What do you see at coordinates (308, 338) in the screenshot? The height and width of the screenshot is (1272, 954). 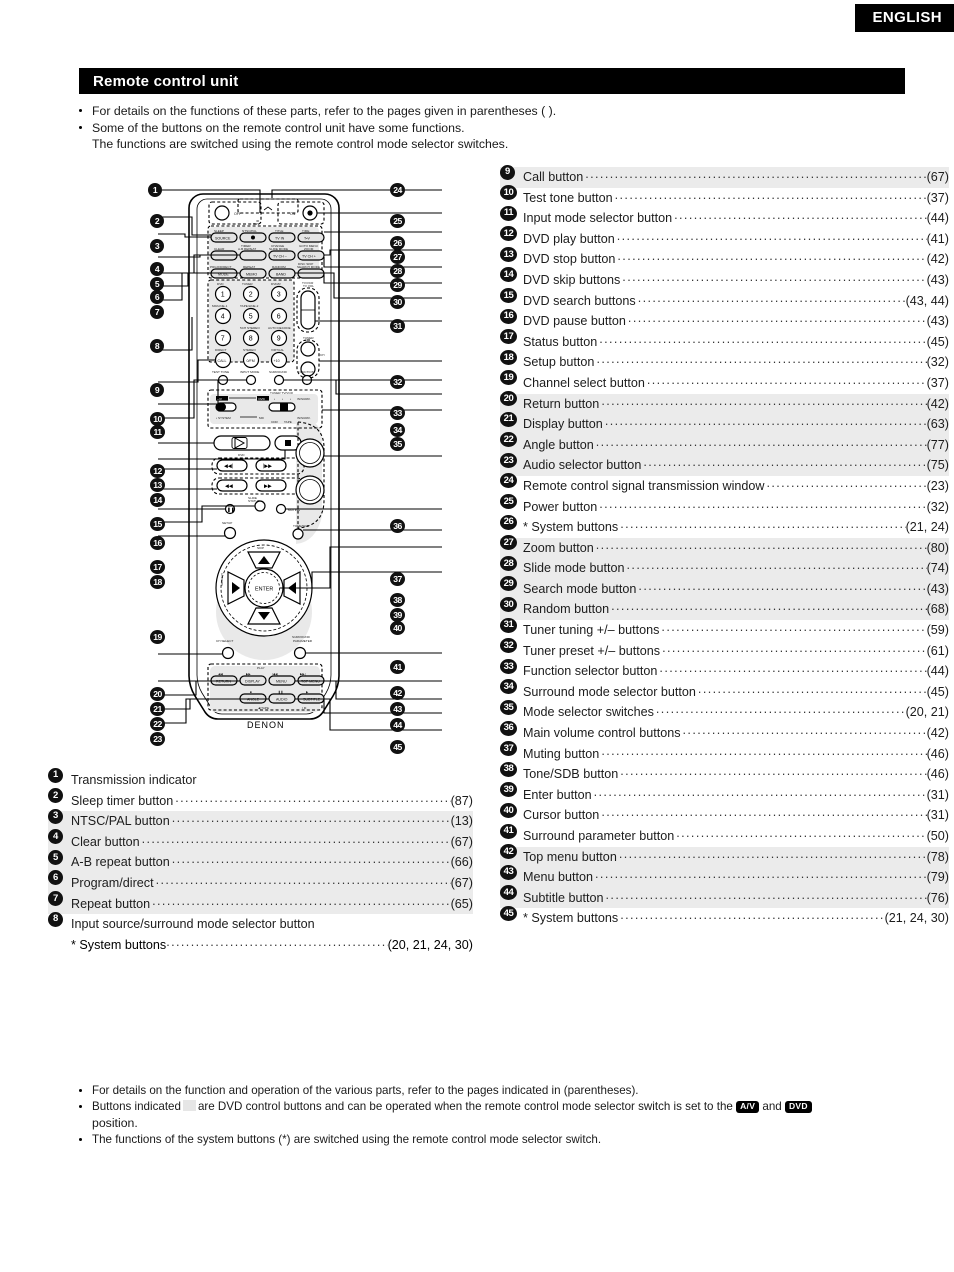 I see `svg-text: TUNER` at bounding box center [308, 338].